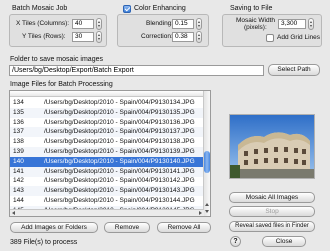 The width and height of the screenshot is (330, 251). What do you see at coordinates (18, 161) in the screenshot?
I see `row-number: 140` at bounding box center [18, 161].